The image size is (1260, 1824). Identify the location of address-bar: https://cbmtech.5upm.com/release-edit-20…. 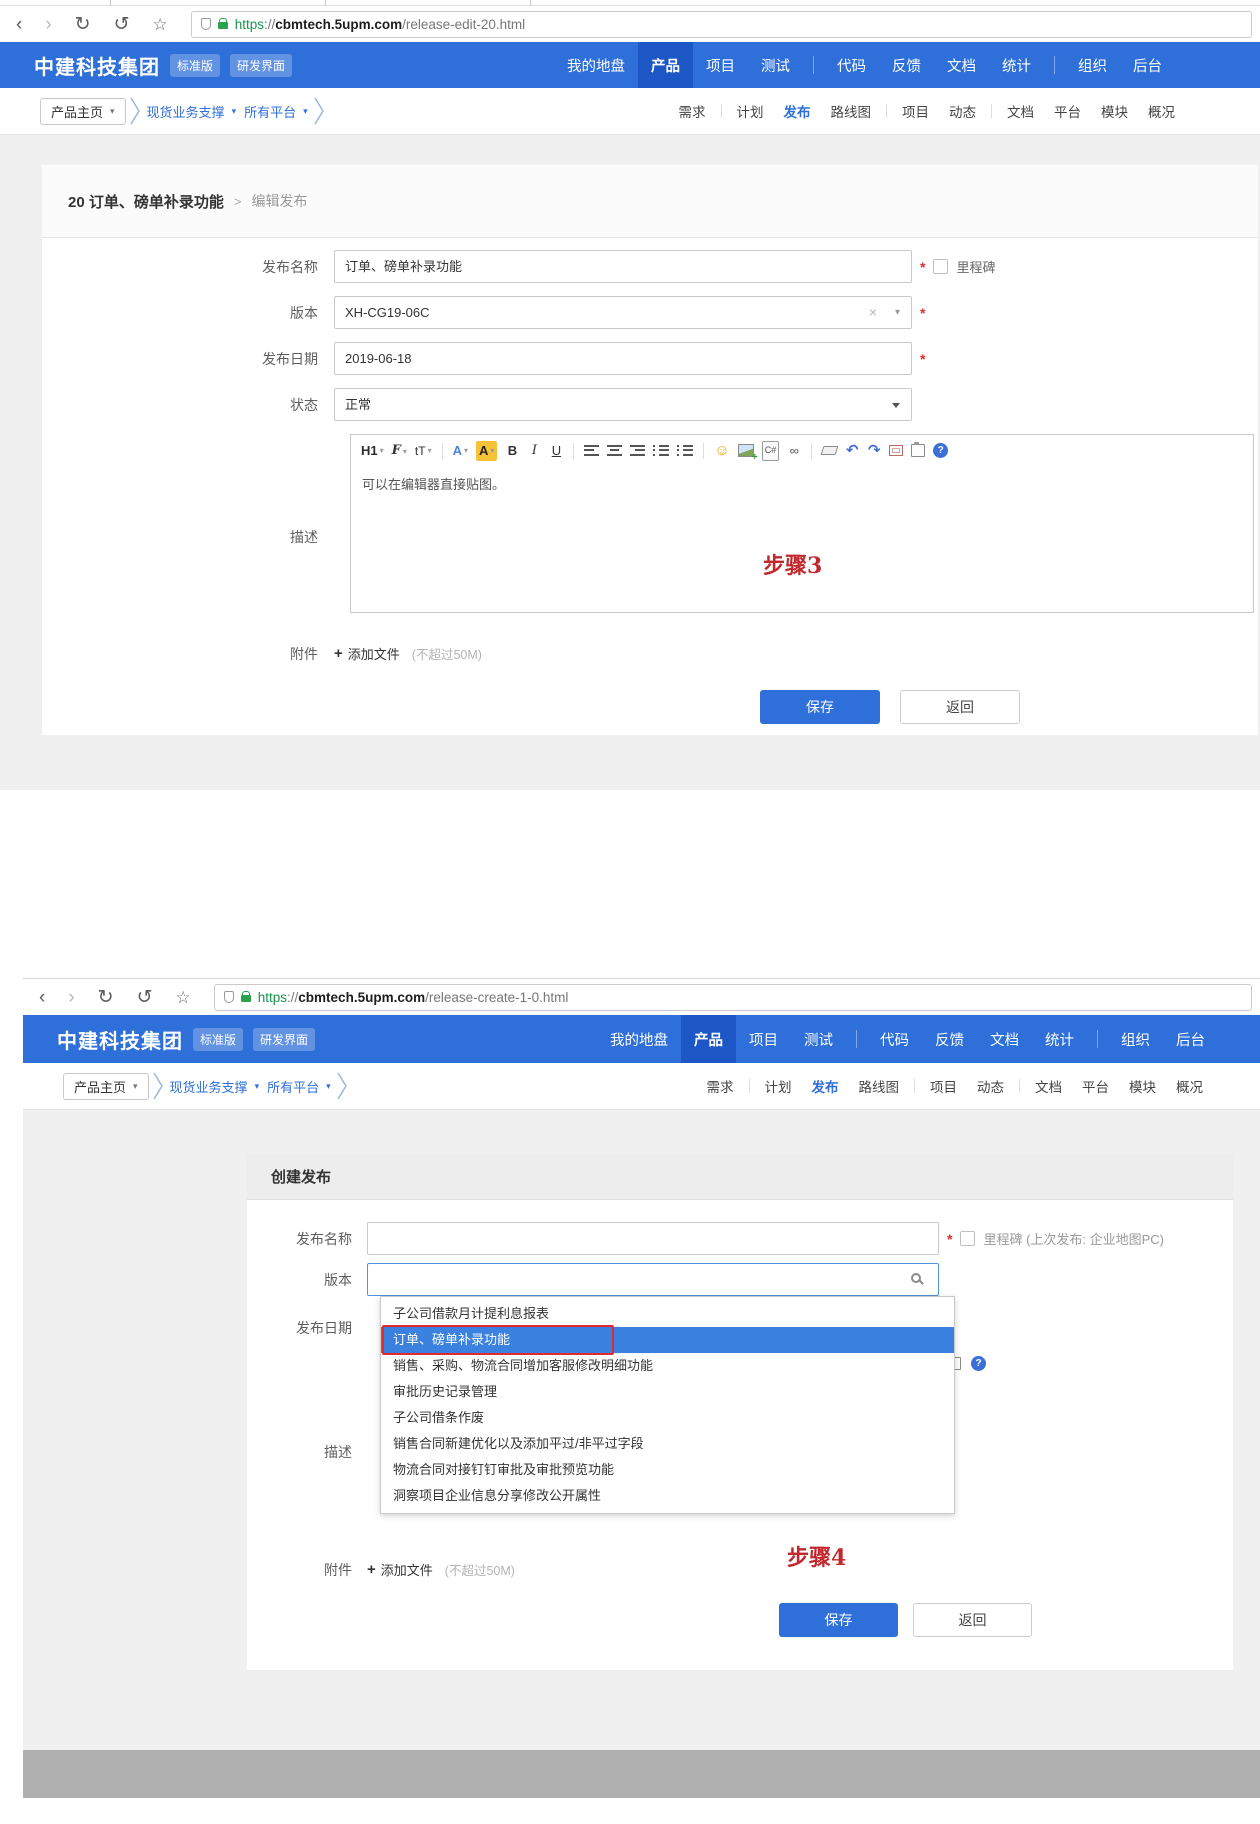
(721, 24).